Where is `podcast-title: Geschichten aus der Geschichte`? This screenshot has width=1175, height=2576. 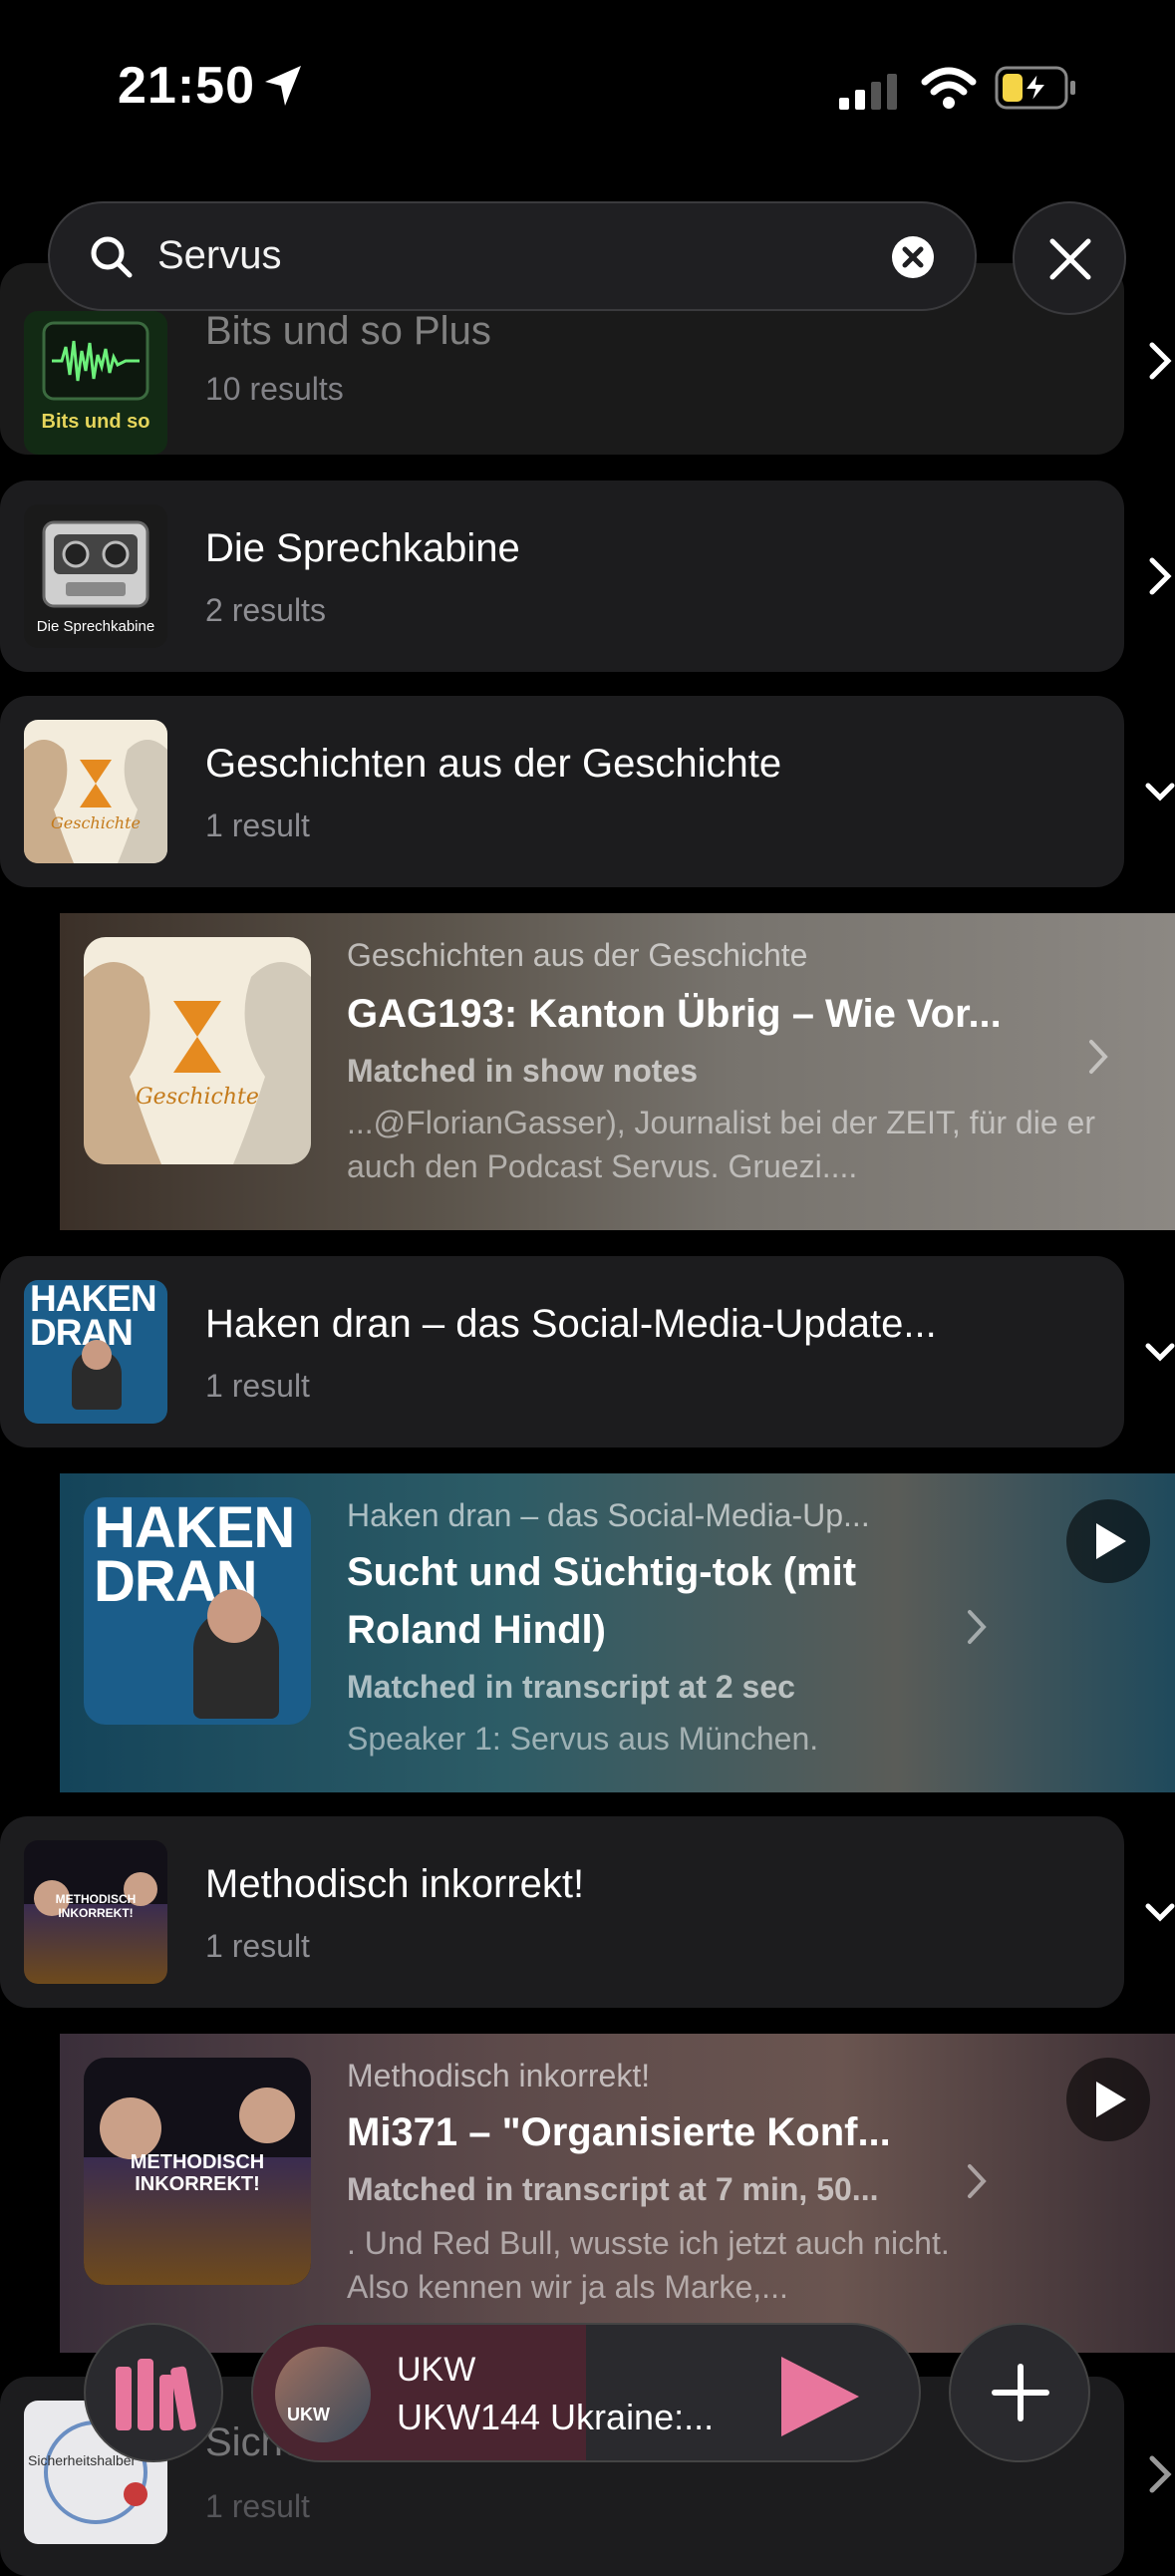
podcast-title: Geschichten aus der Geschichte is located at coordinates (493, 764).